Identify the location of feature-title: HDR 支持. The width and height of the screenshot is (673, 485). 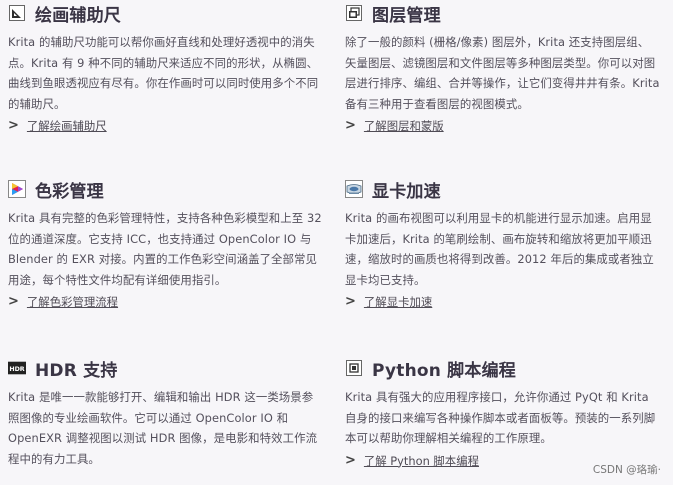
(76, 370).